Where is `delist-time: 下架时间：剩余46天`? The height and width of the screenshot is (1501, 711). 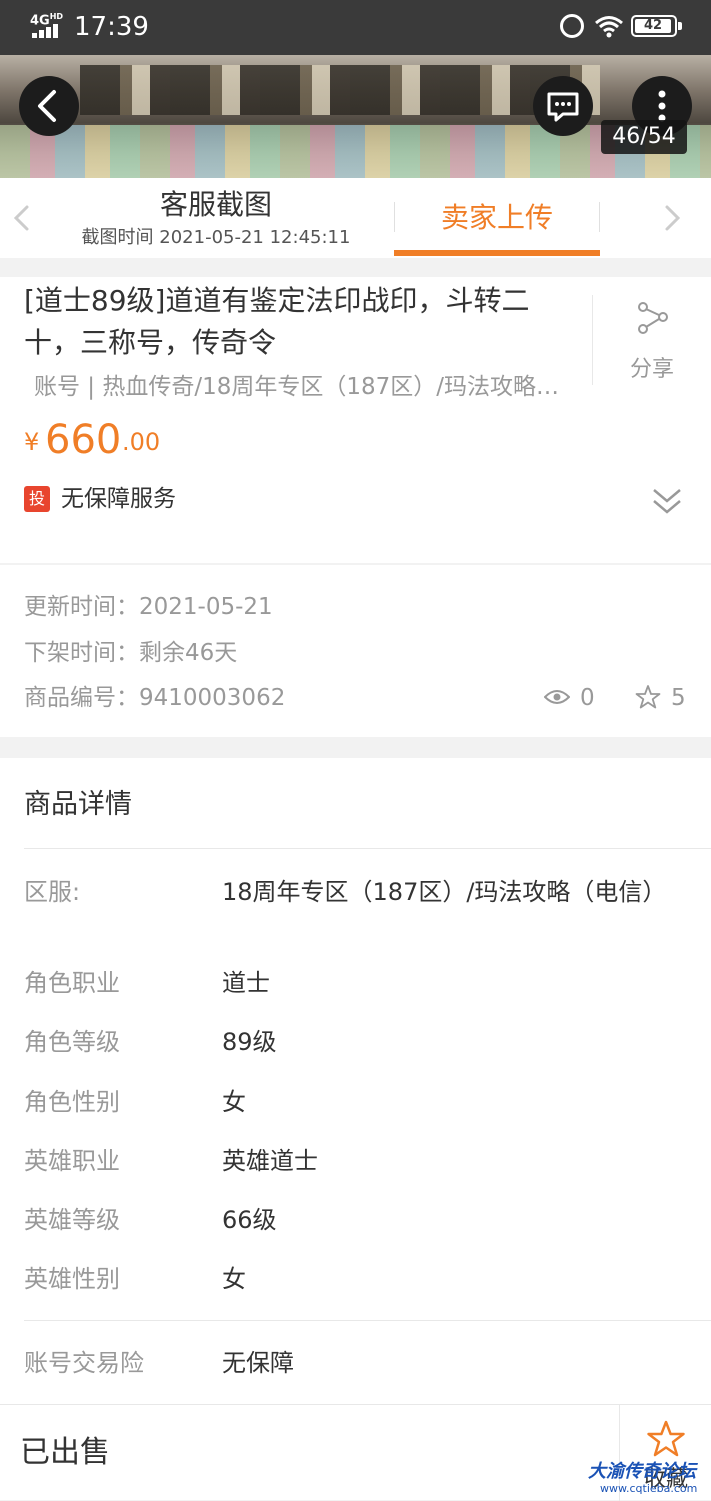 delist-time: 下架时间：剩余46天 is located at coordinates (131, 653).